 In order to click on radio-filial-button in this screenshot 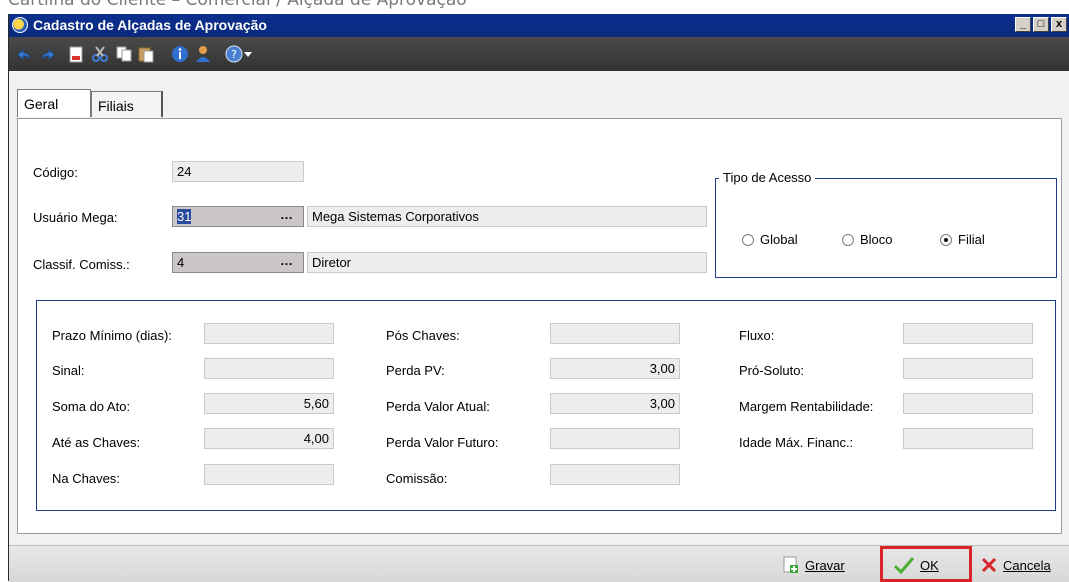, I will do `click(946, 239)`.